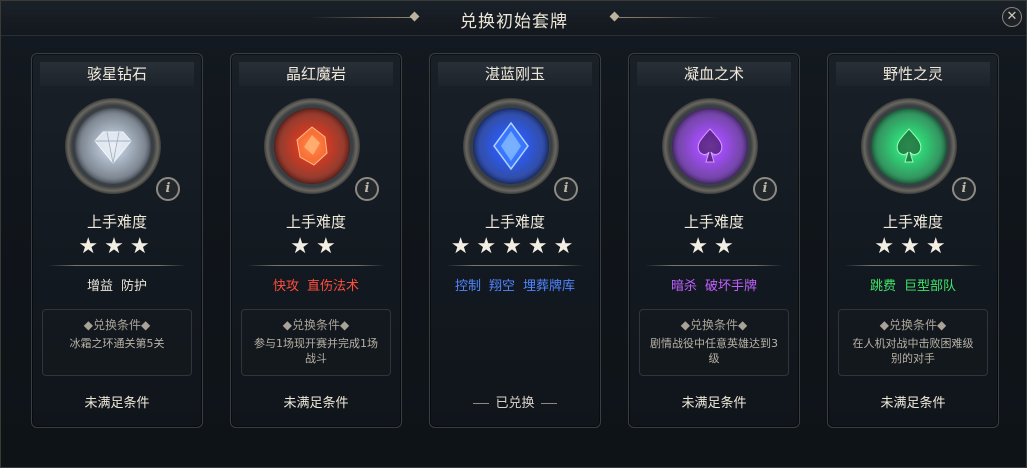  What do you see at coordinates (134, 286) in the screenshot?
I see `deck-tag: 防护` at bounding box center [134, 286].